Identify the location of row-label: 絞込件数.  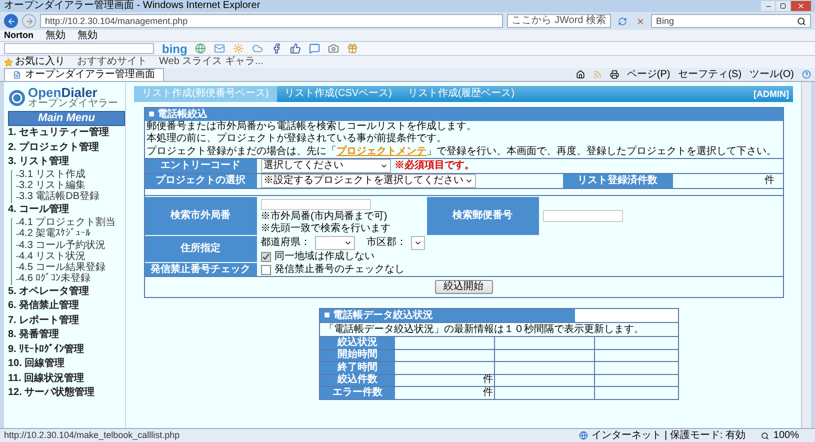
(357, 380).